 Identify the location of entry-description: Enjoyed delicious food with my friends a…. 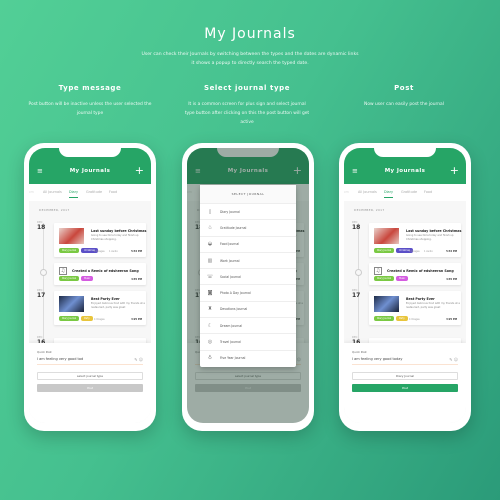
(118, 305).